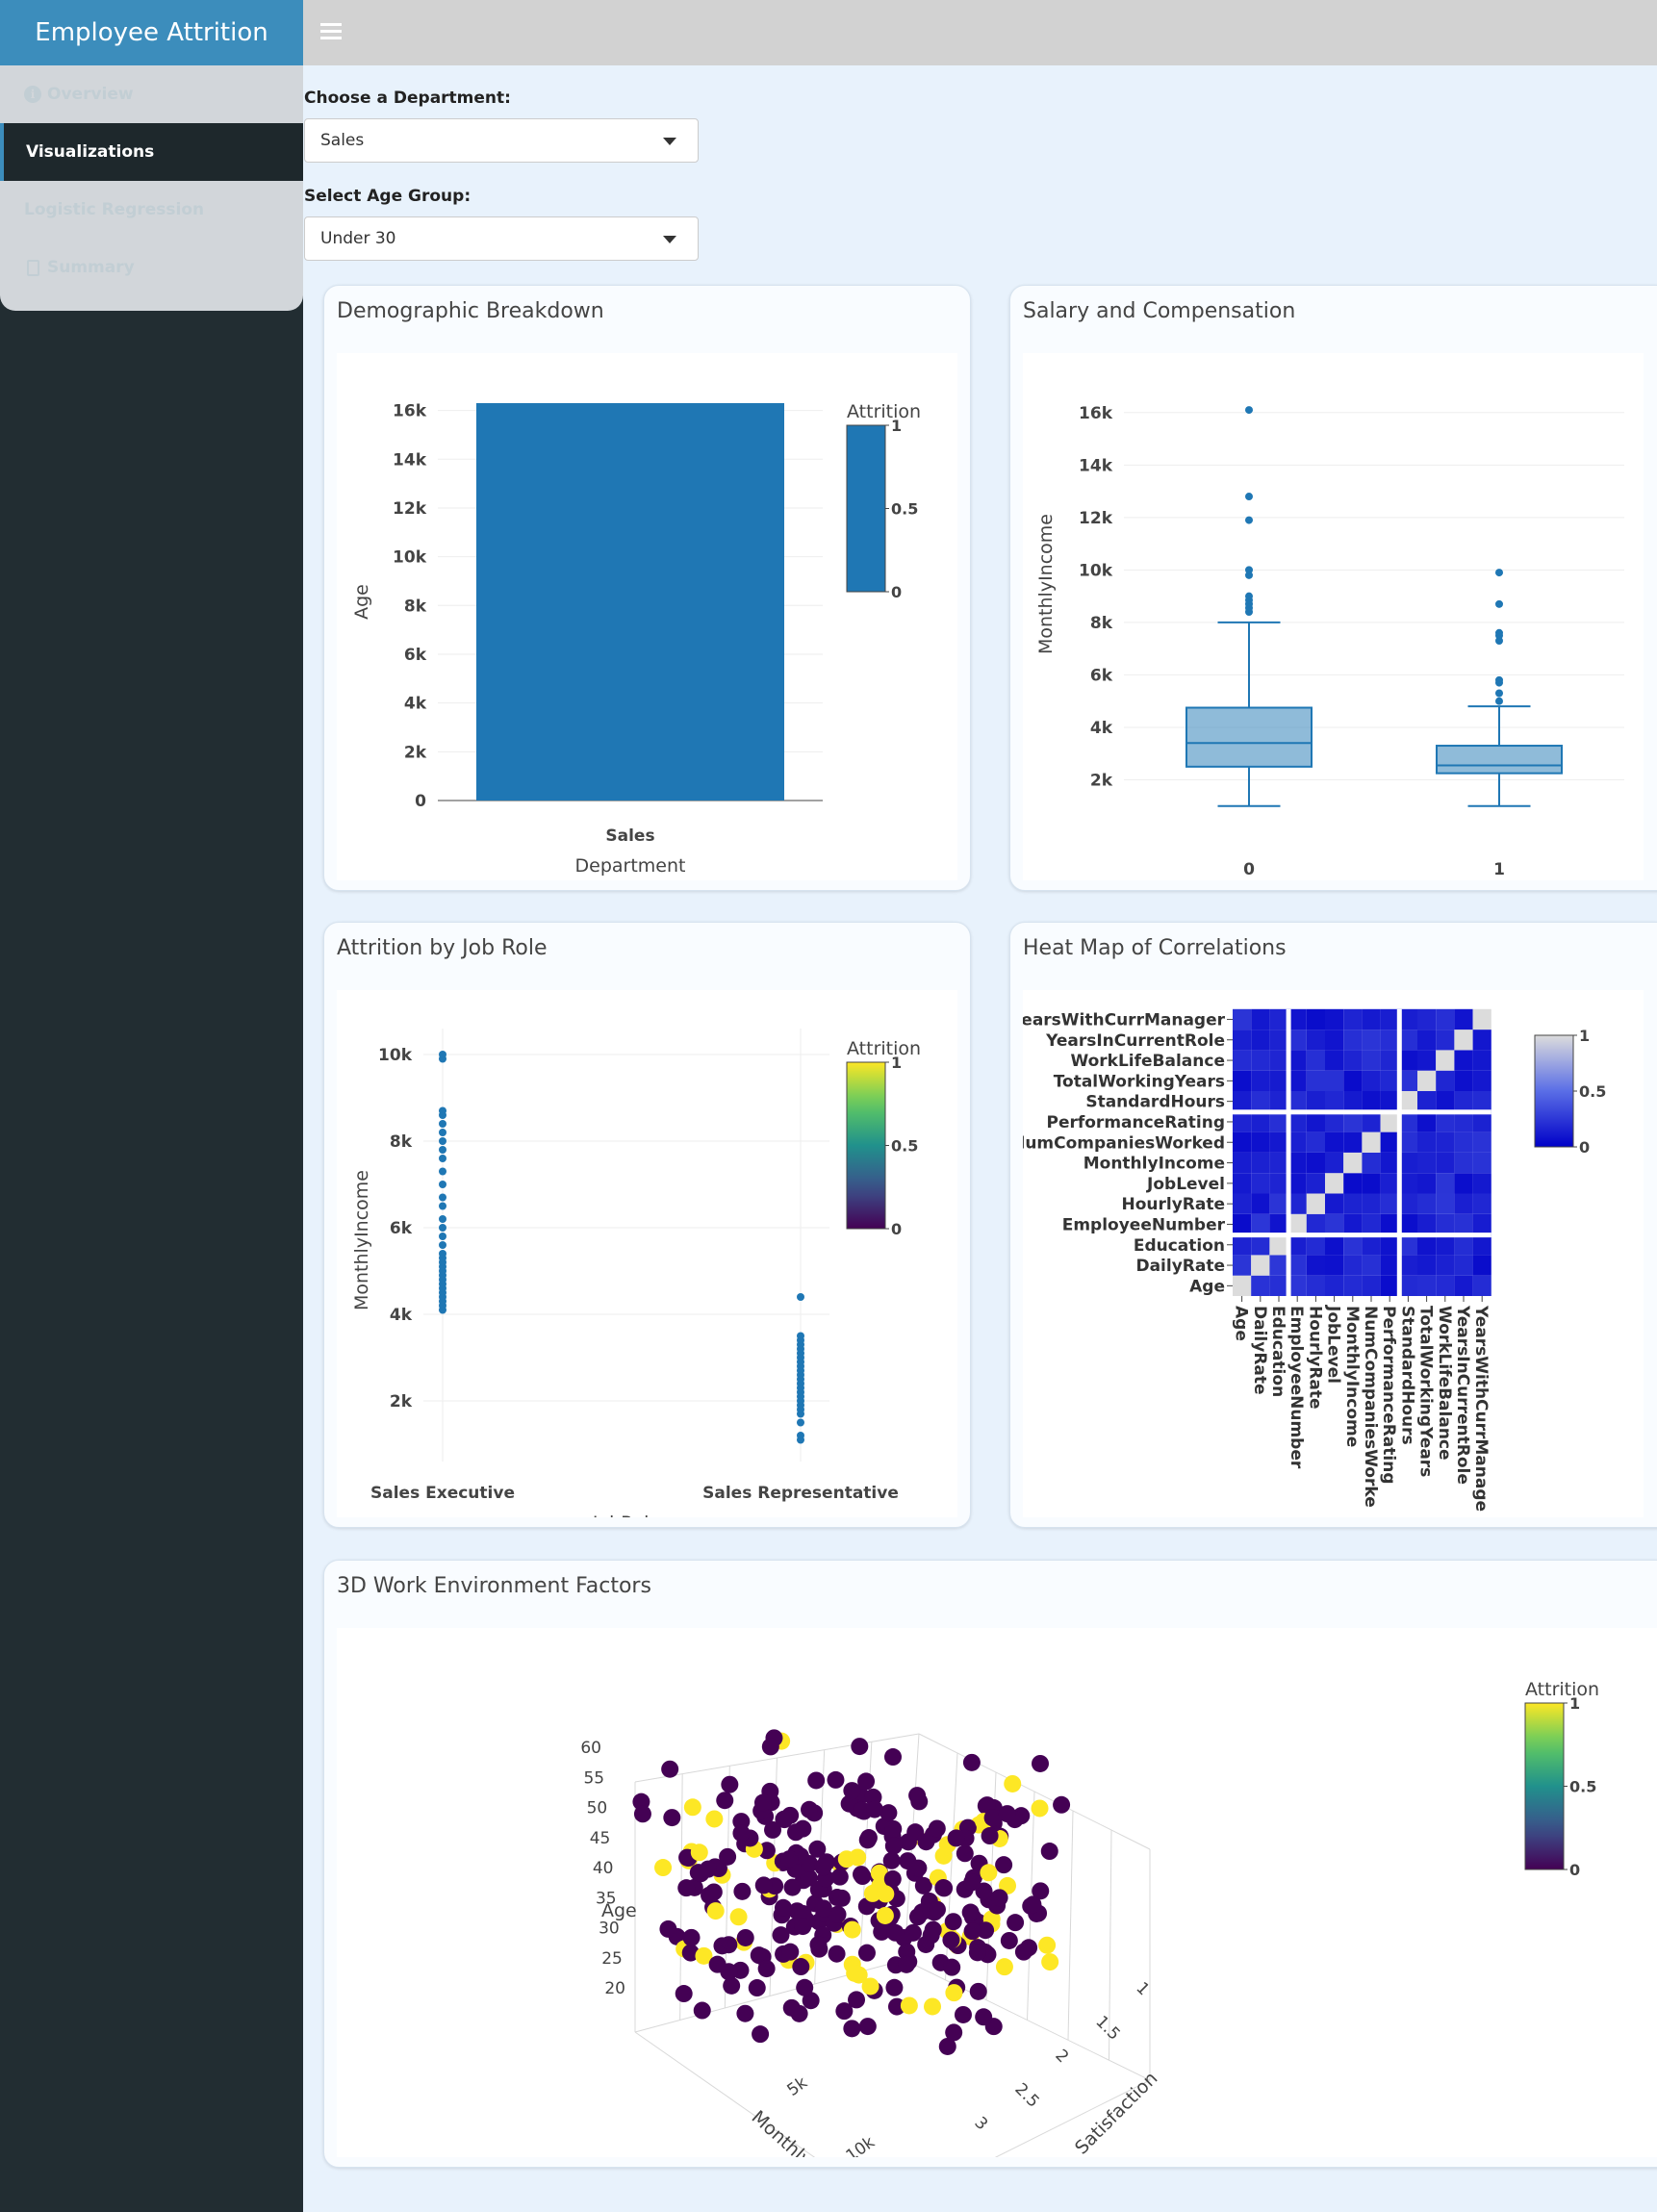 This screenshot has height=2212, width=1657. What do you see at coordinates (1159, 311) in the screenshot?
I see `panel-title: Salary and Compensation` at bounding box center [1159, 311].